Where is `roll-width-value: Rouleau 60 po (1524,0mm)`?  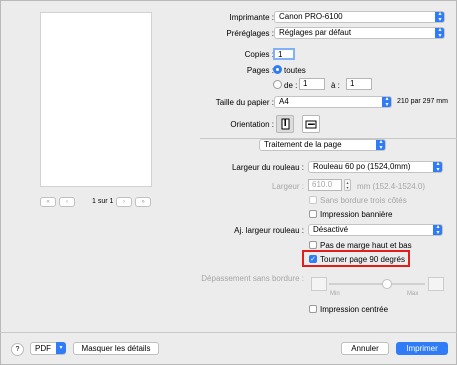 roll-width-value: Rouleau 60 po (1524,0mm) is located at coordinates (362, 166).